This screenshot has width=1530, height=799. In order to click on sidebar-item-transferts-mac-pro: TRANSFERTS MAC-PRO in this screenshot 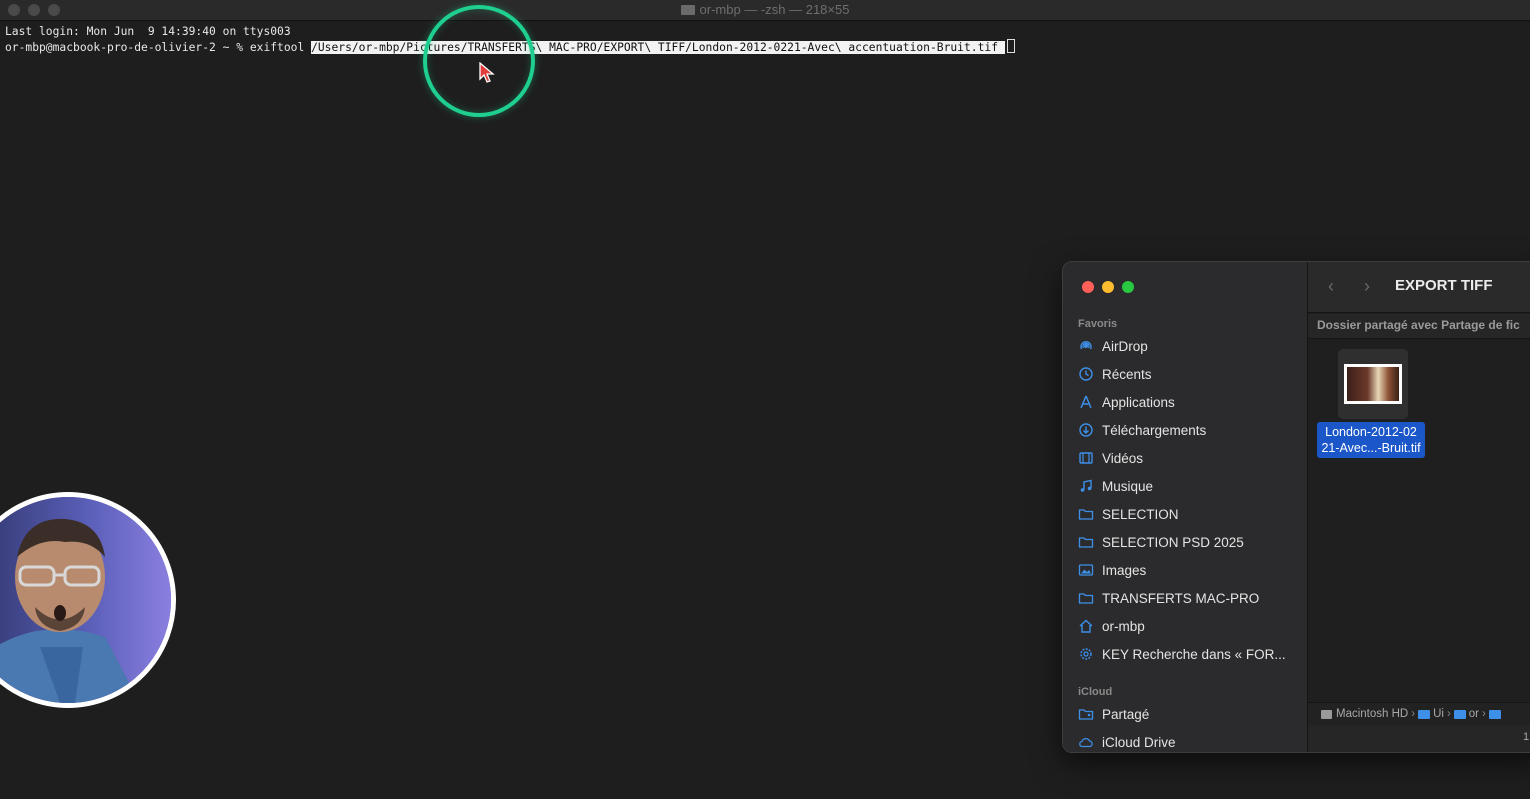, I will do `click(1188, 598)`.